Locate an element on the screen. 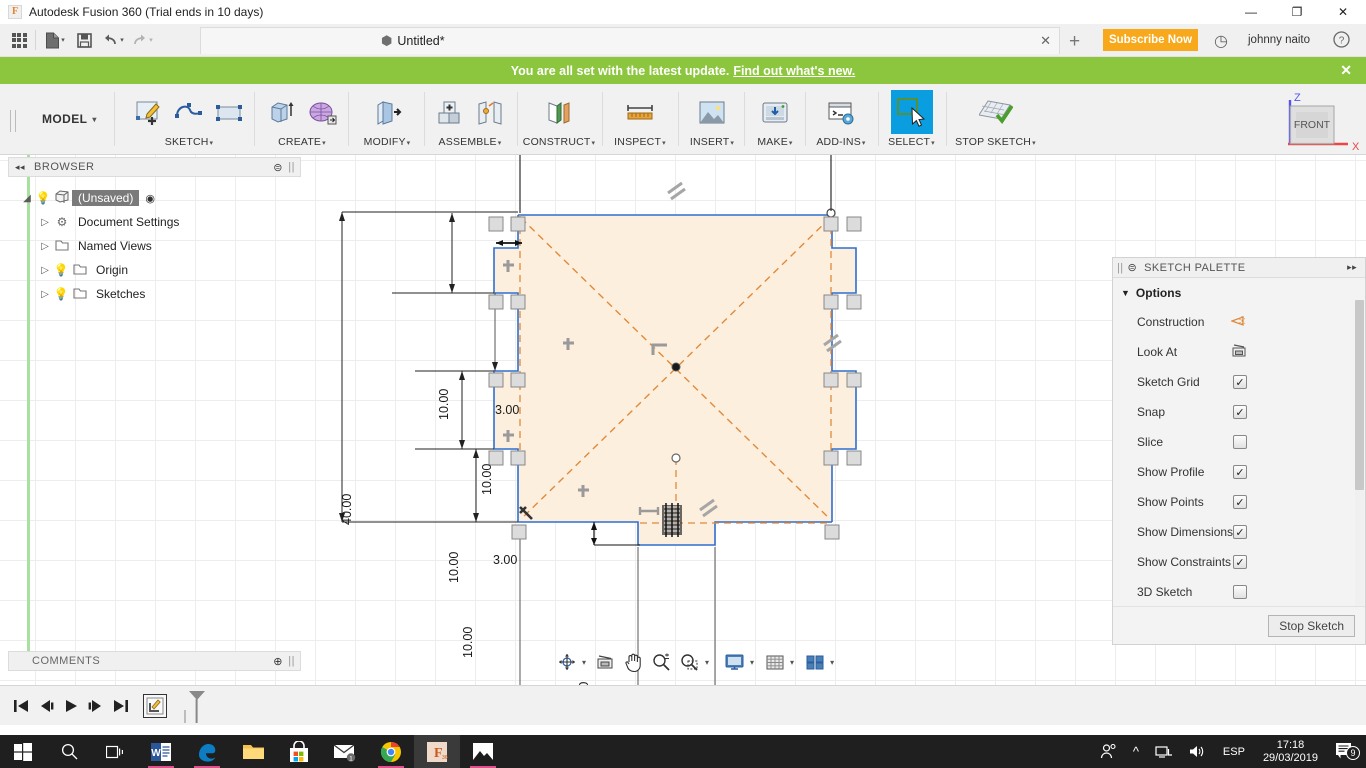 This screenshot has height=768, width=1366. undo-icon: ▾ is located at coordinates (113, 40).